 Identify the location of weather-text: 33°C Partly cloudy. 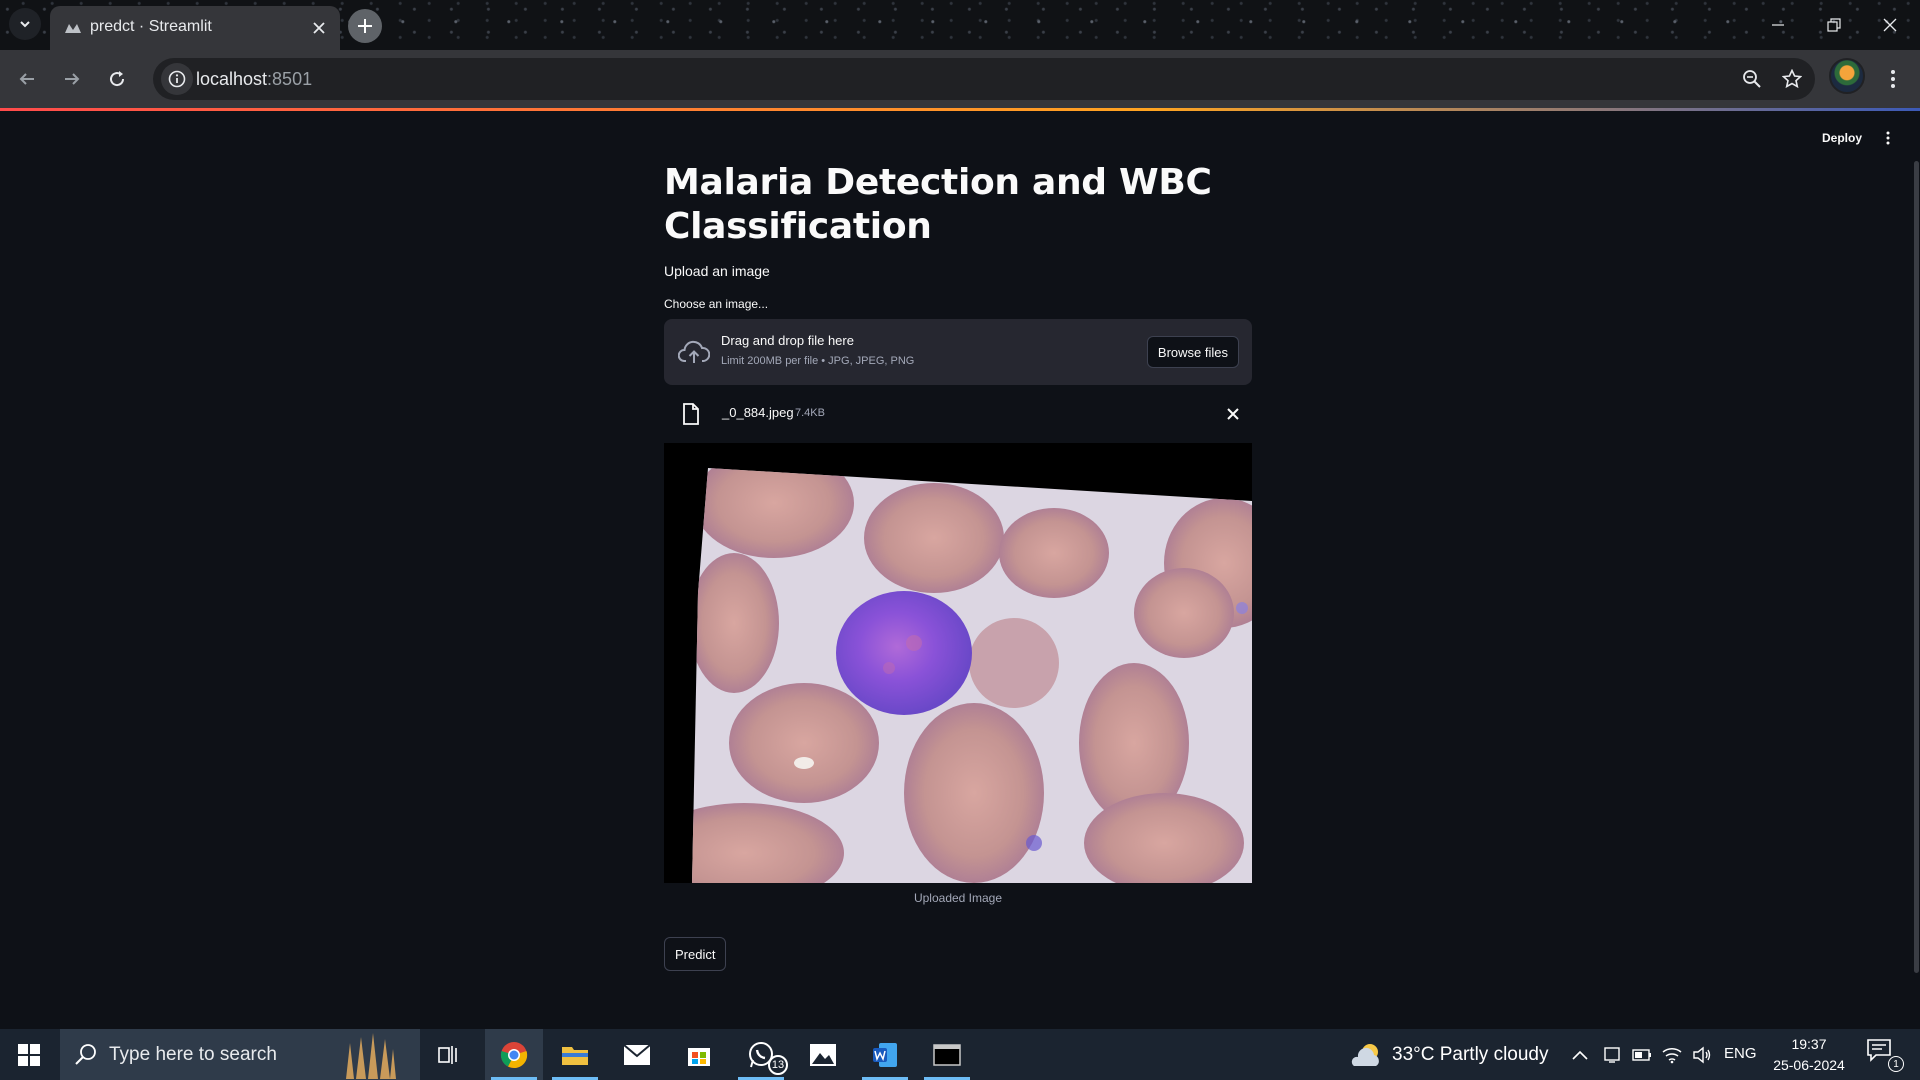
(1470, 1055).